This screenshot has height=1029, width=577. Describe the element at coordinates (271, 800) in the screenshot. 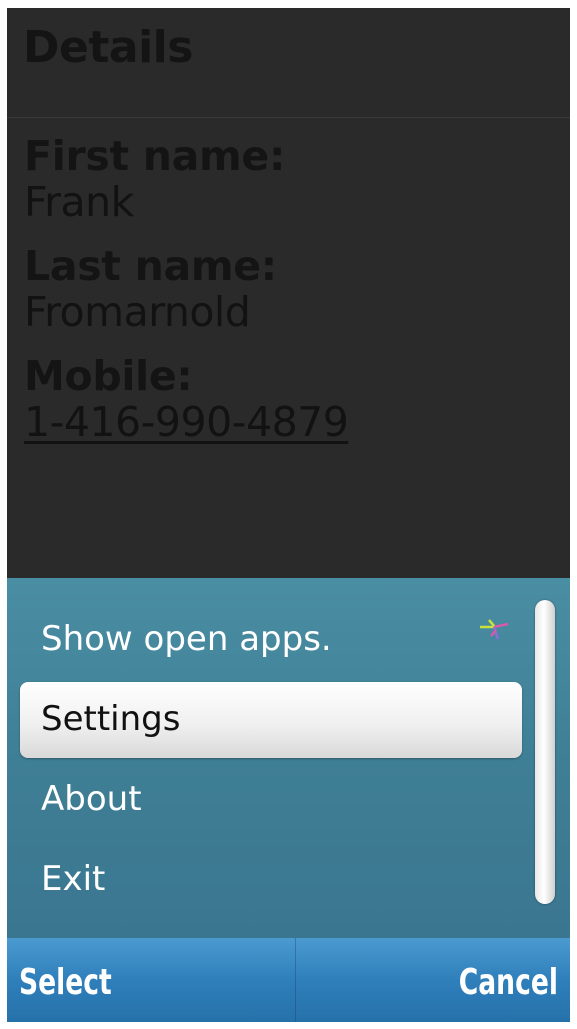

I see `menu-item-about: About` at that location.